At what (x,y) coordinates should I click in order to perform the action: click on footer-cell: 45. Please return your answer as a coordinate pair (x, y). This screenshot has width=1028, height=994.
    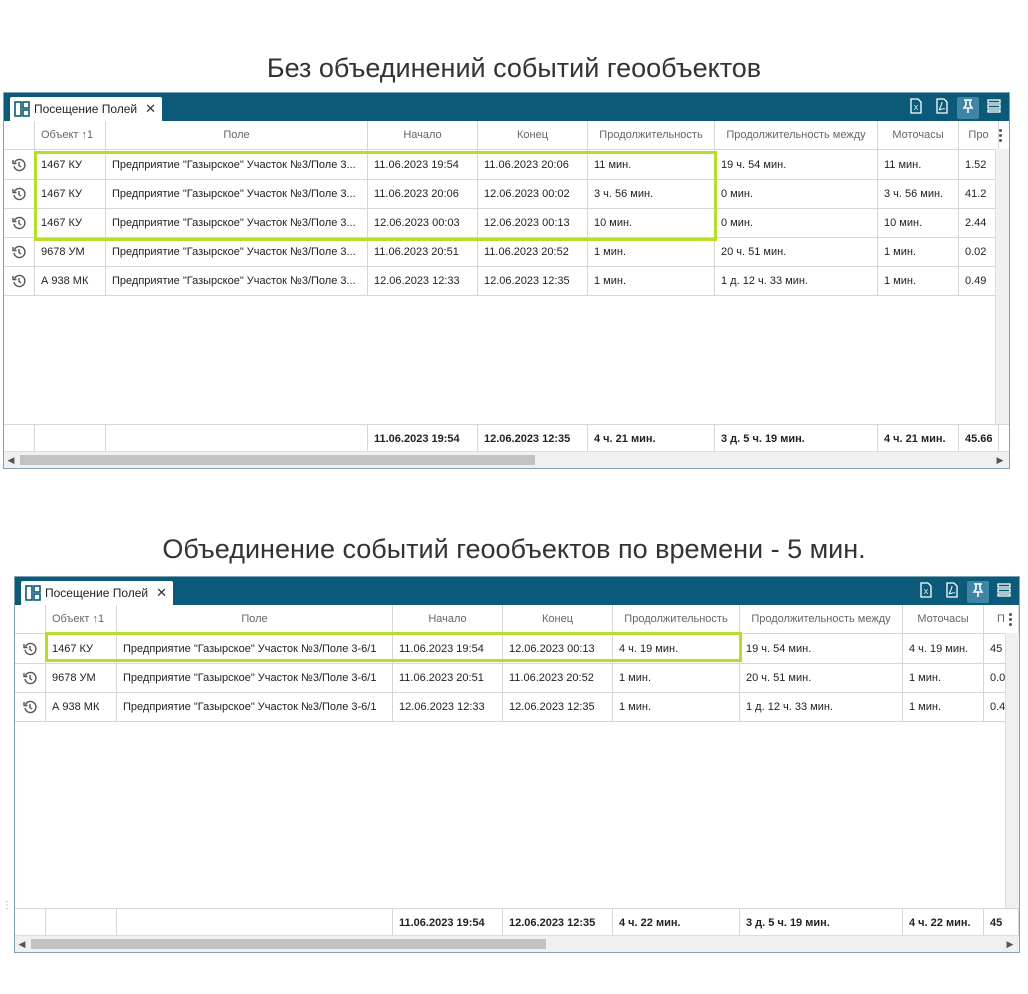
    Looking at the image, I should click on (1001, 923).